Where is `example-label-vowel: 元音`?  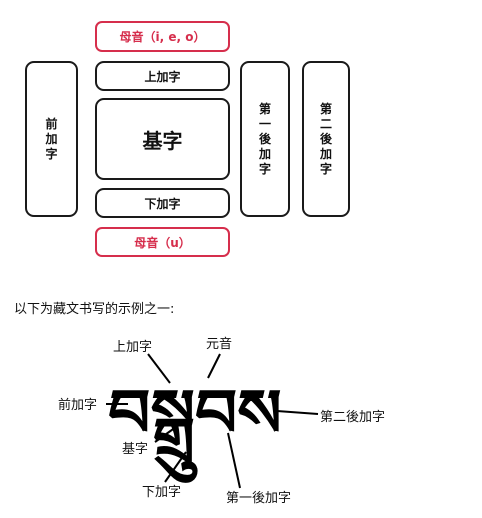
example-label-vowel: 元音 is located at coordinates (219, 344).